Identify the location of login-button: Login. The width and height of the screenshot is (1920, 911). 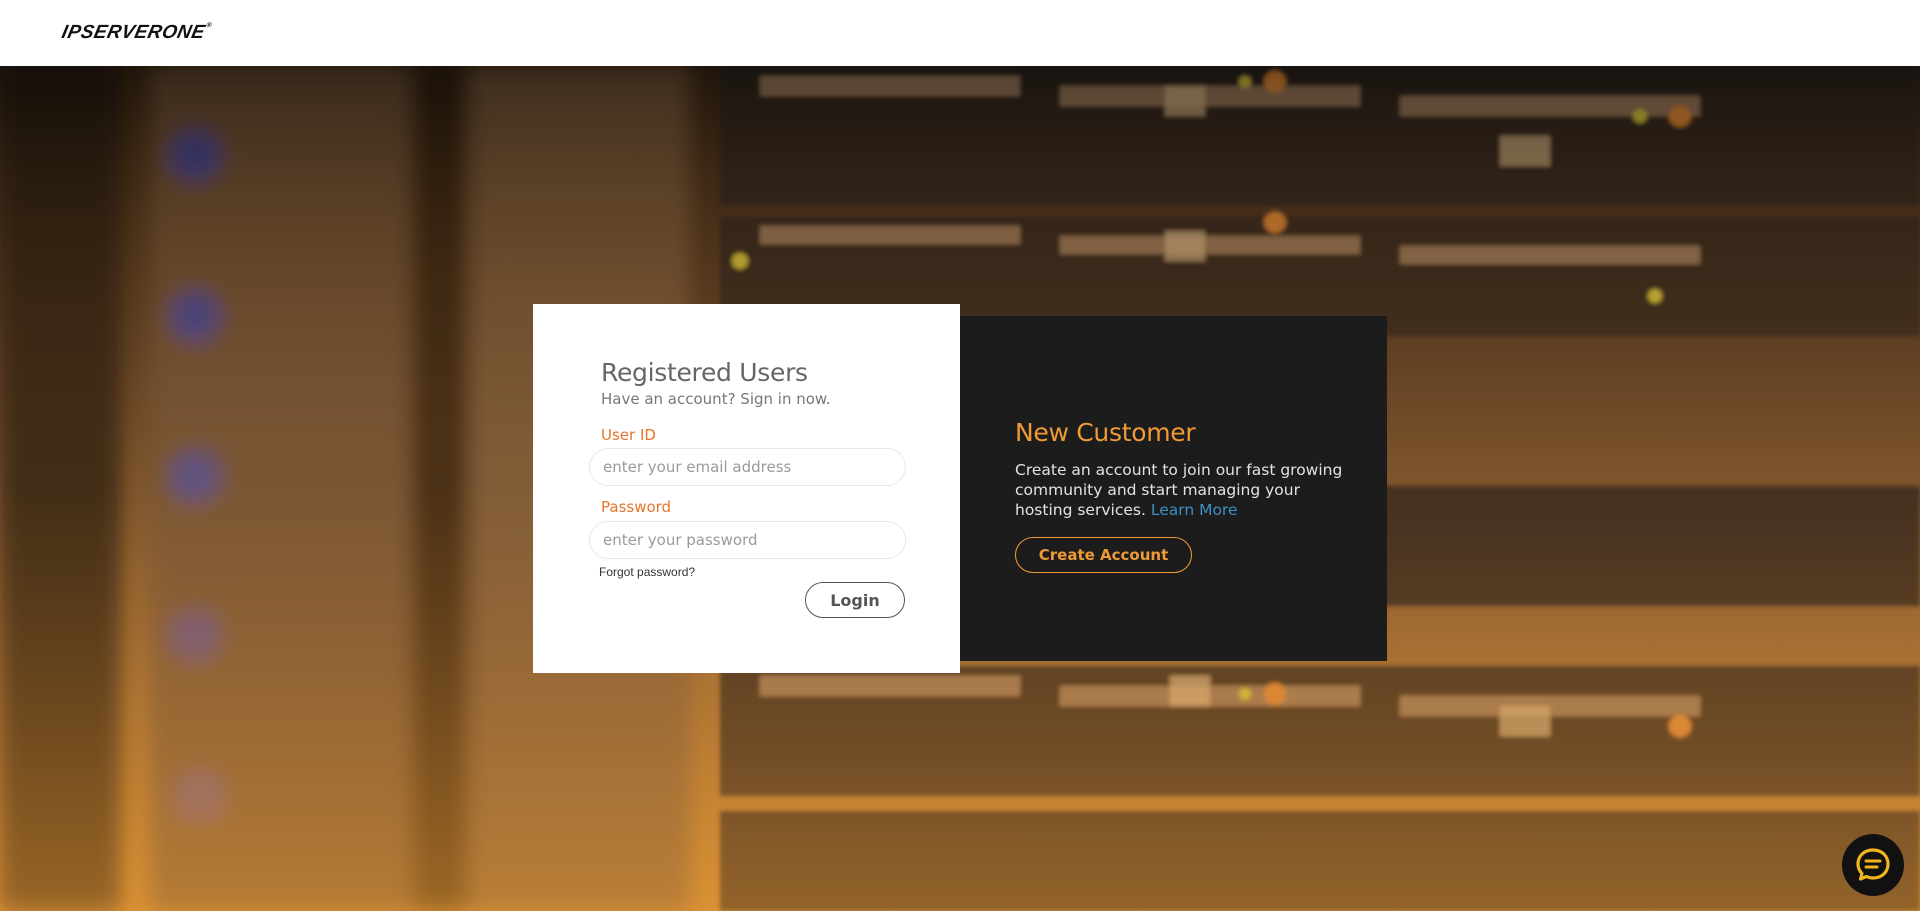
(855, 600).